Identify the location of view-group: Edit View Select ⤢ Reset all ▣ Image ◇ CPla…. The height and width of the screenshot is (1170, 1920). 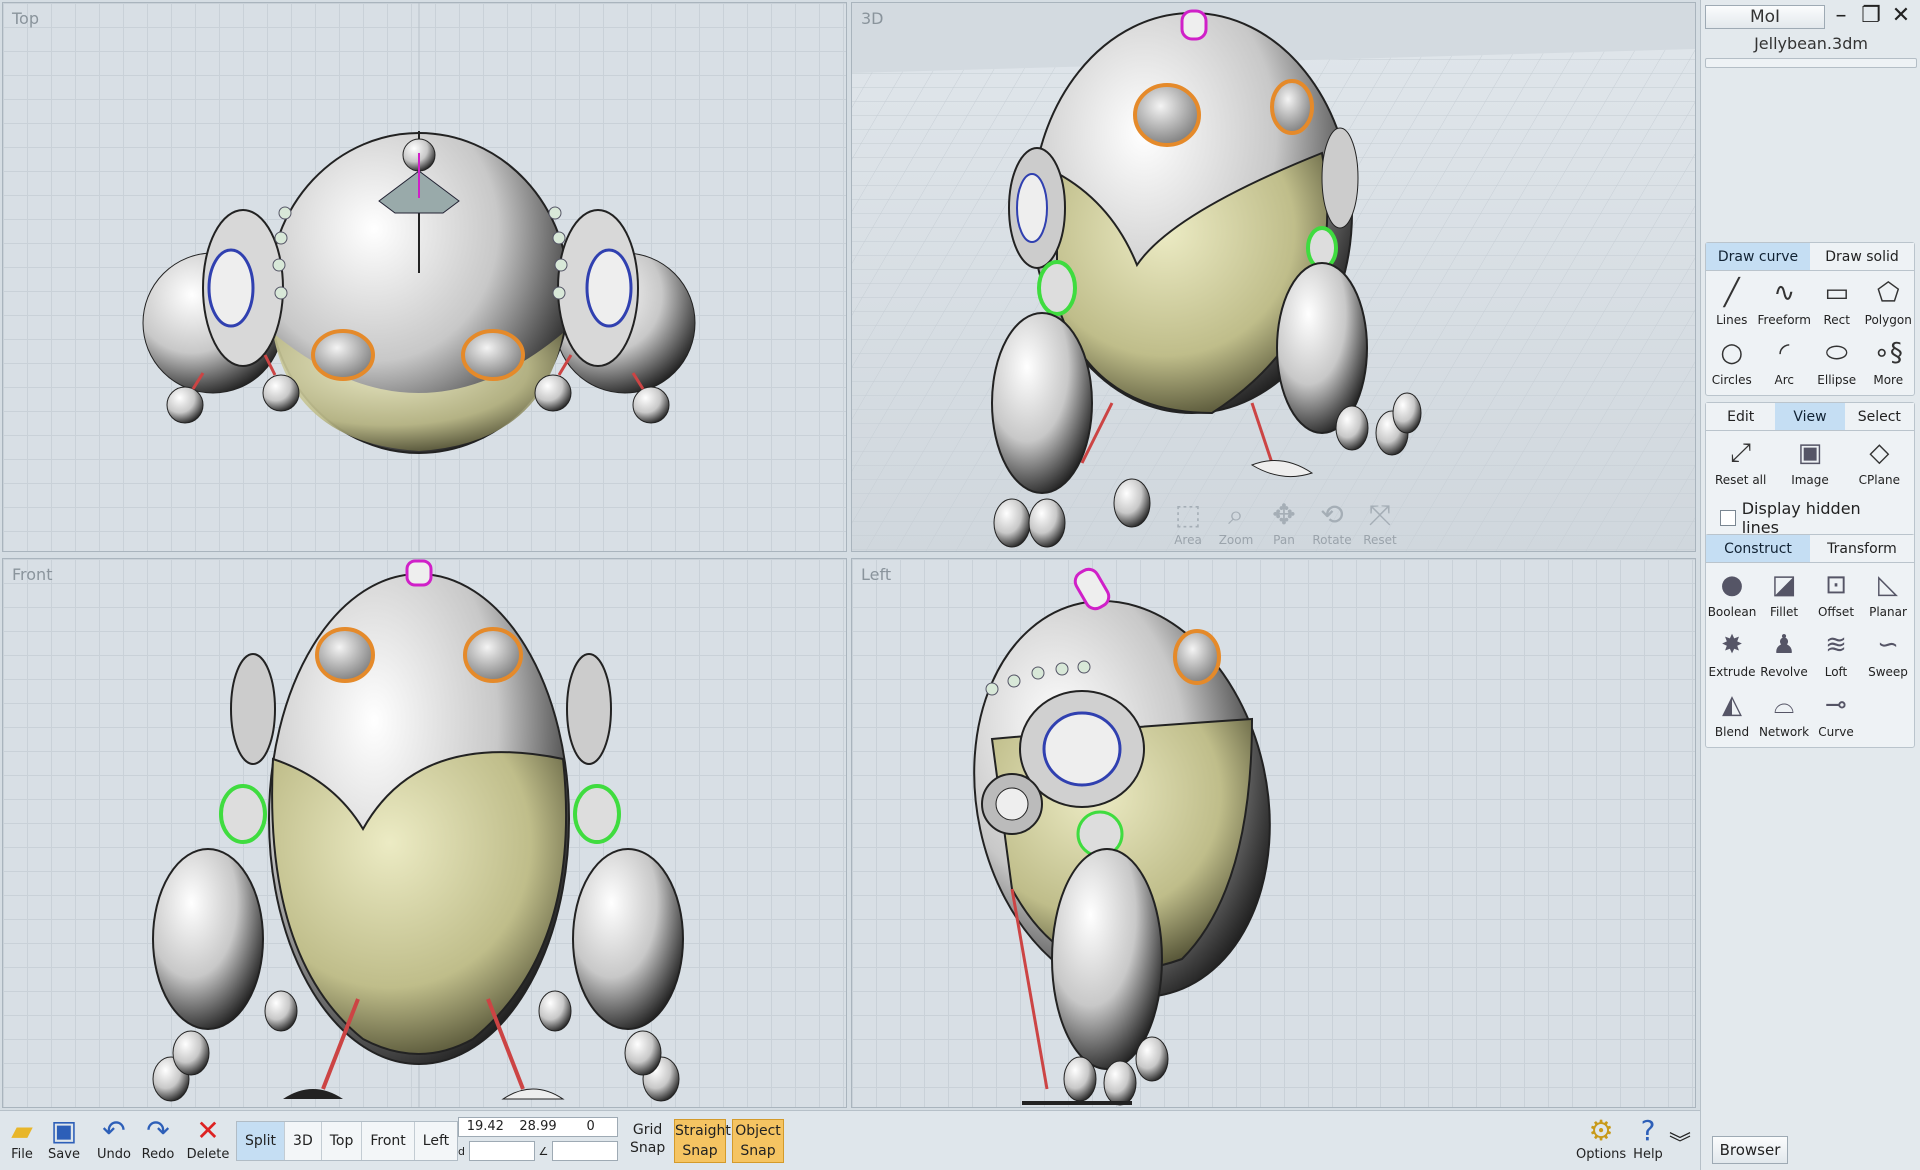
(1810, 474).